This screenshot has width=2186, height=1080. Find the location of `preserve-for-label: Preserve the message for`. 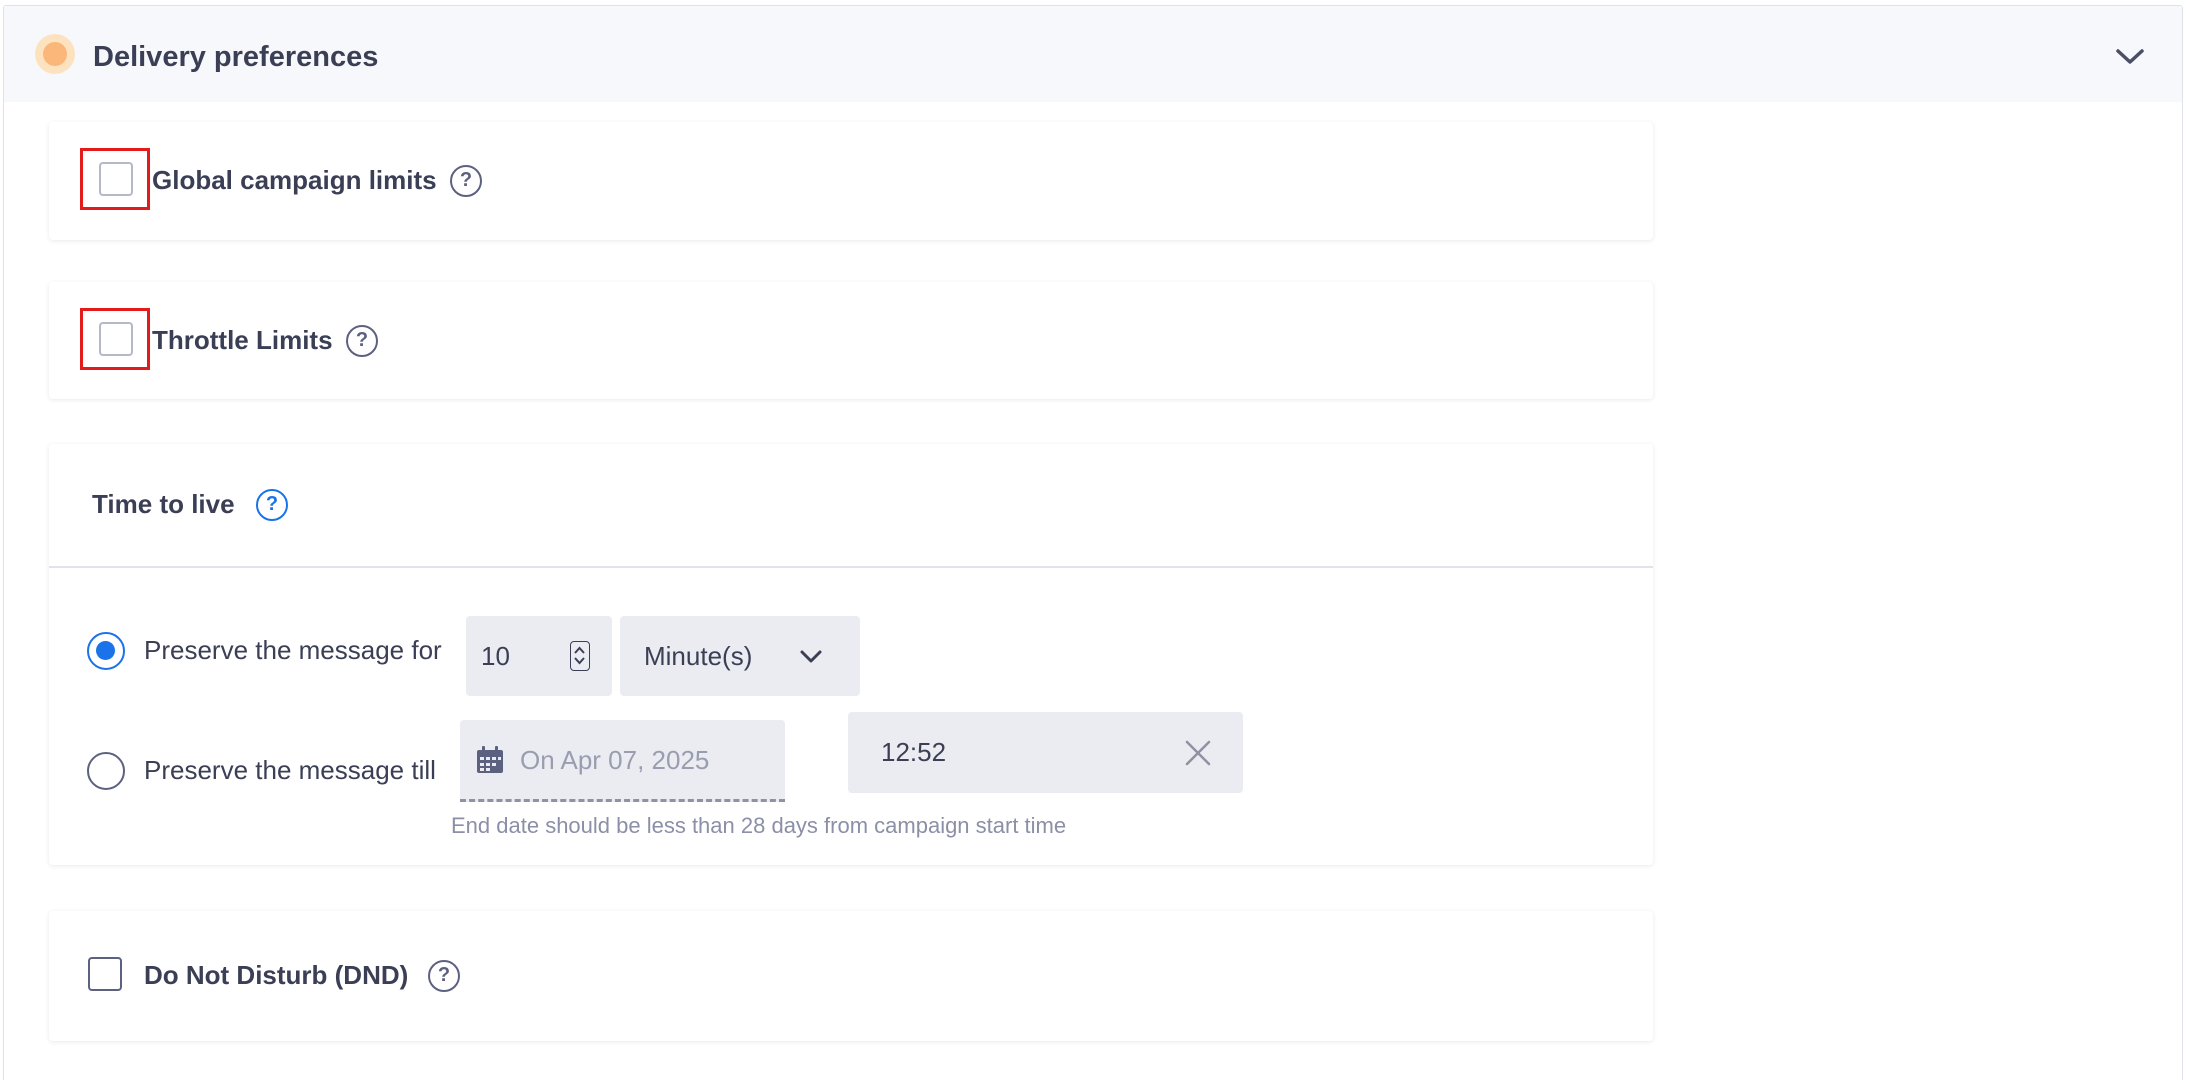

preserve-for-label: Preserve the message for is located at coordinates (293, 650).